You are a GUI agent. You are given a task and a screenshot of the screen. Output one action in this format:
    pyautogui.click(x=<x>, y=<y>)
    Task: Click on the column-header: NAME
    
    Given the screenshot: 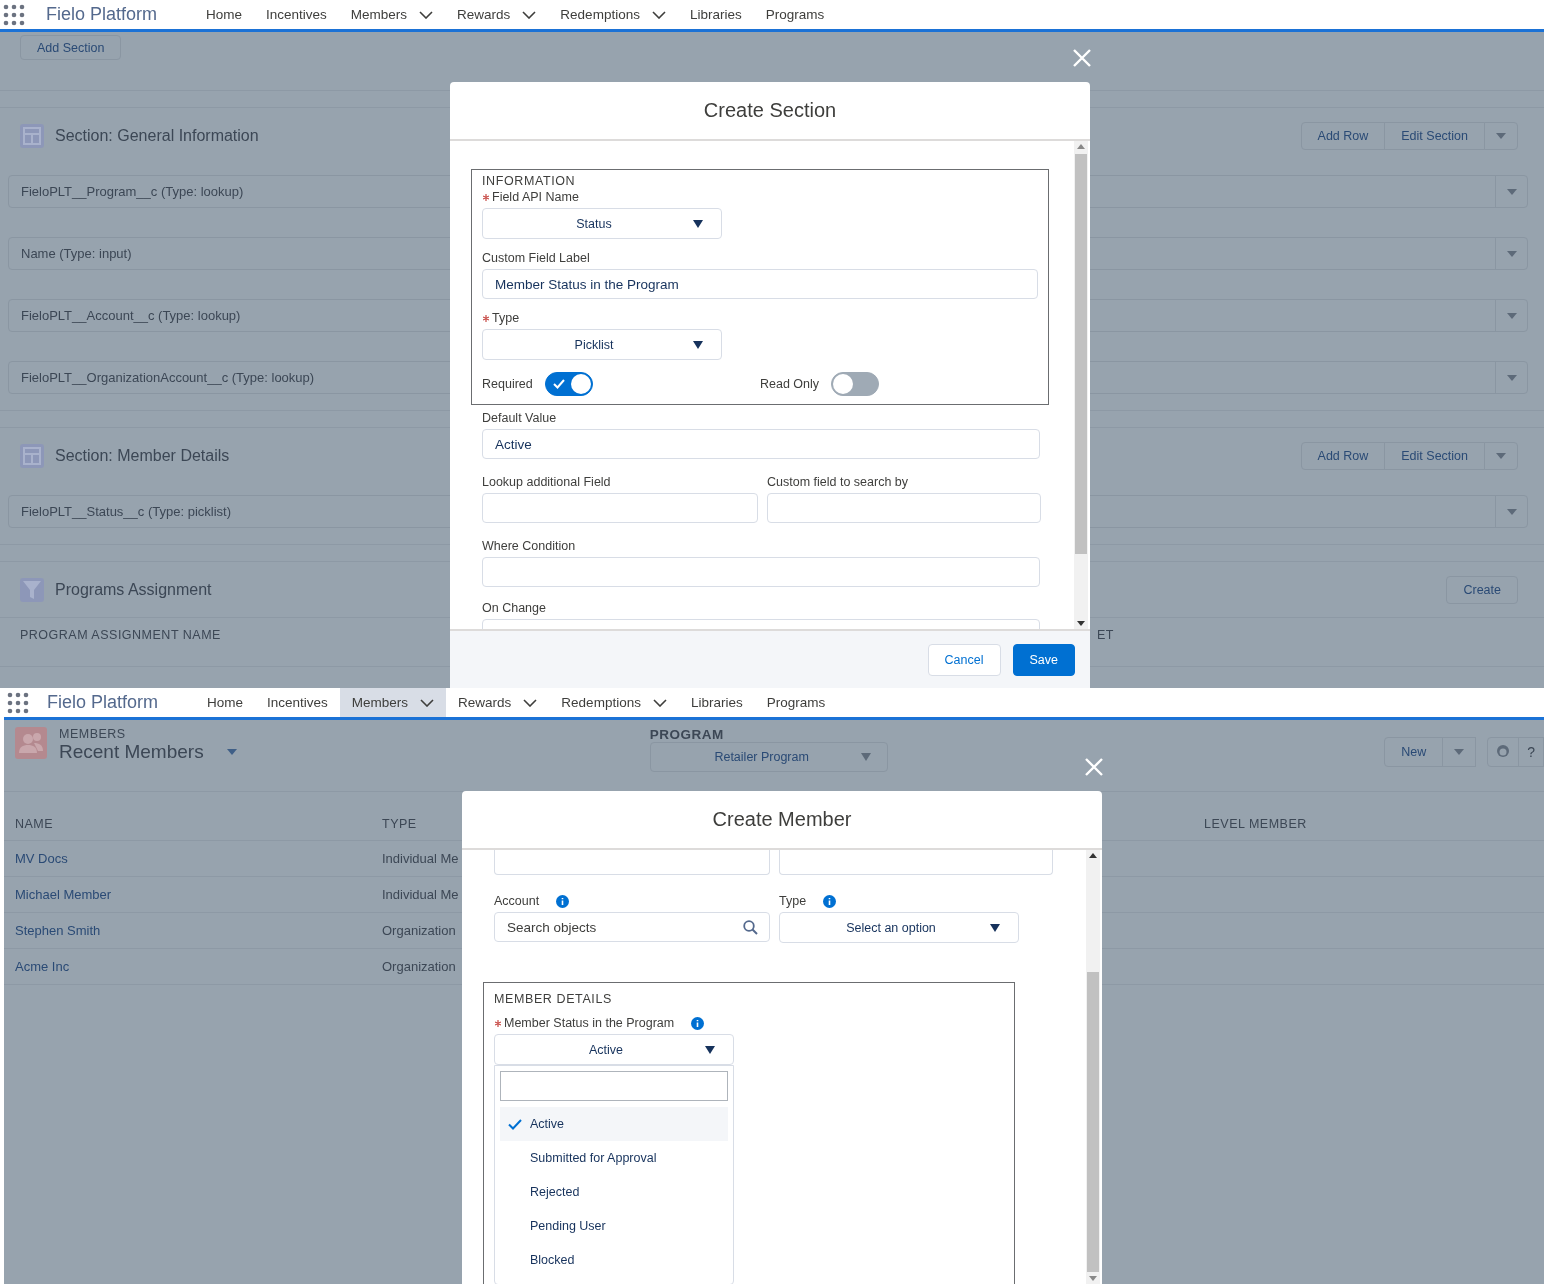 What is the action you would take?
    pyautogui.click(x=34, y=824)
    